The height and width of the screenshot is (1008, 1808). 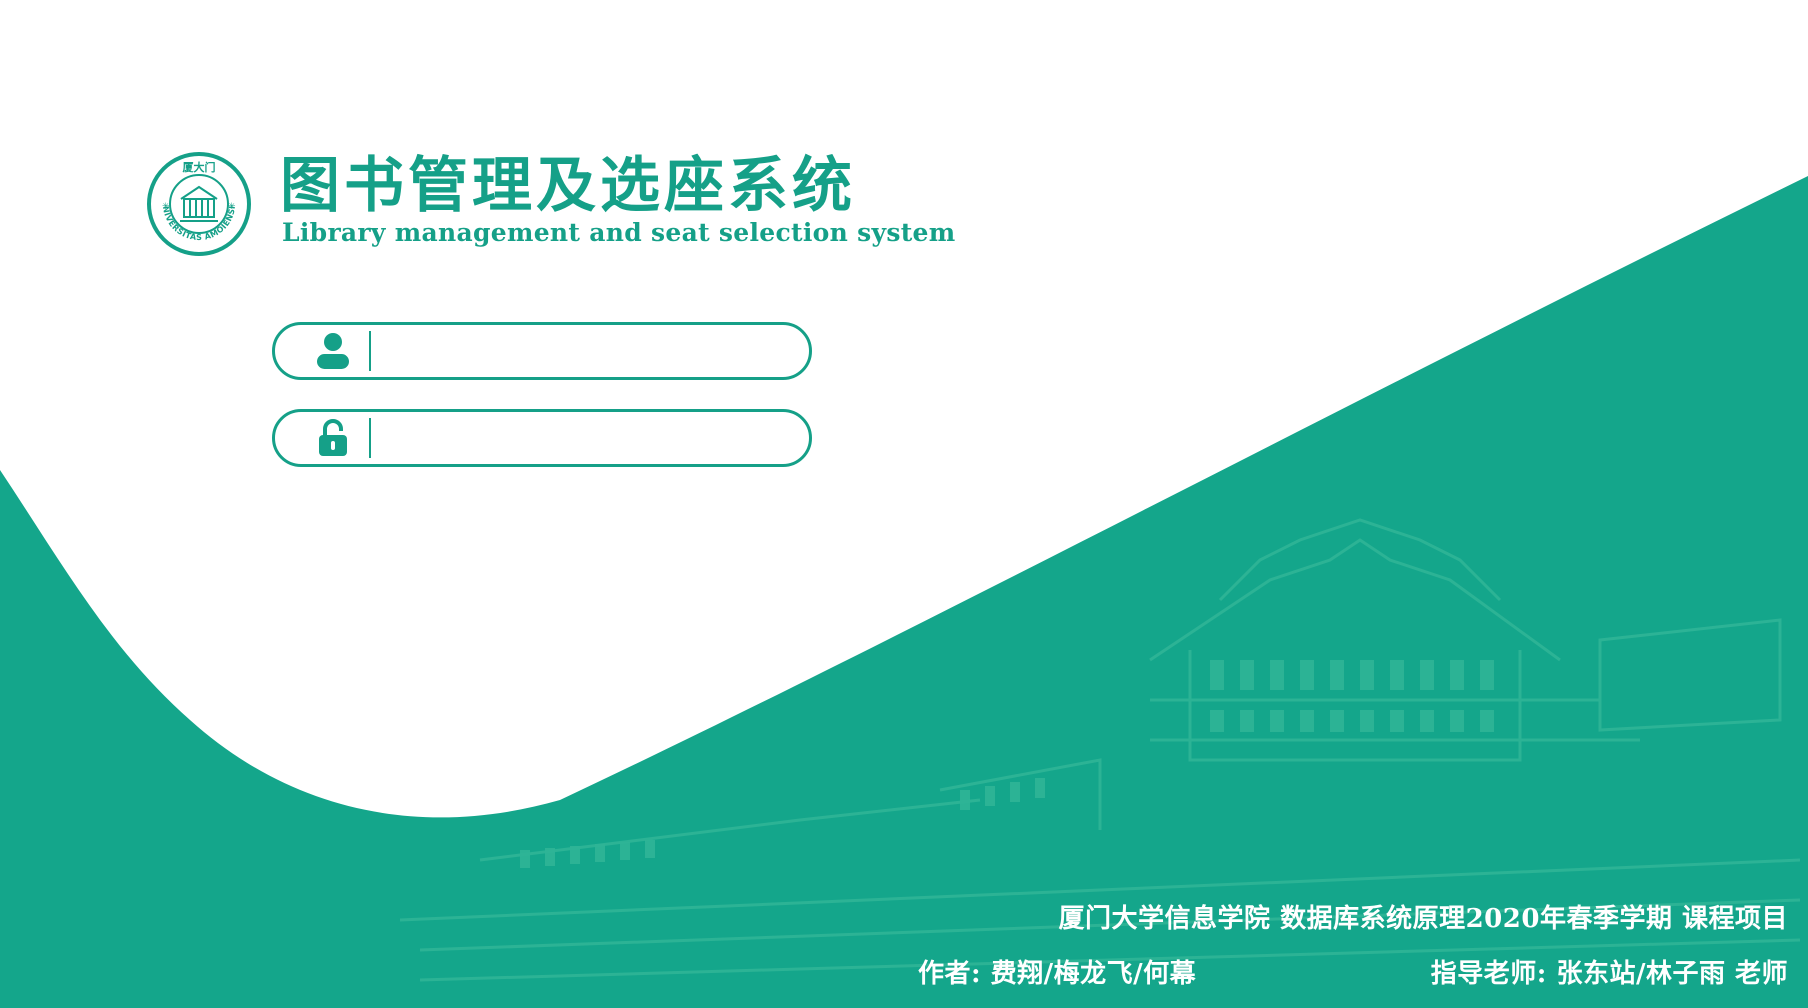 I want to click on password-input, so click(x=584, y=438).